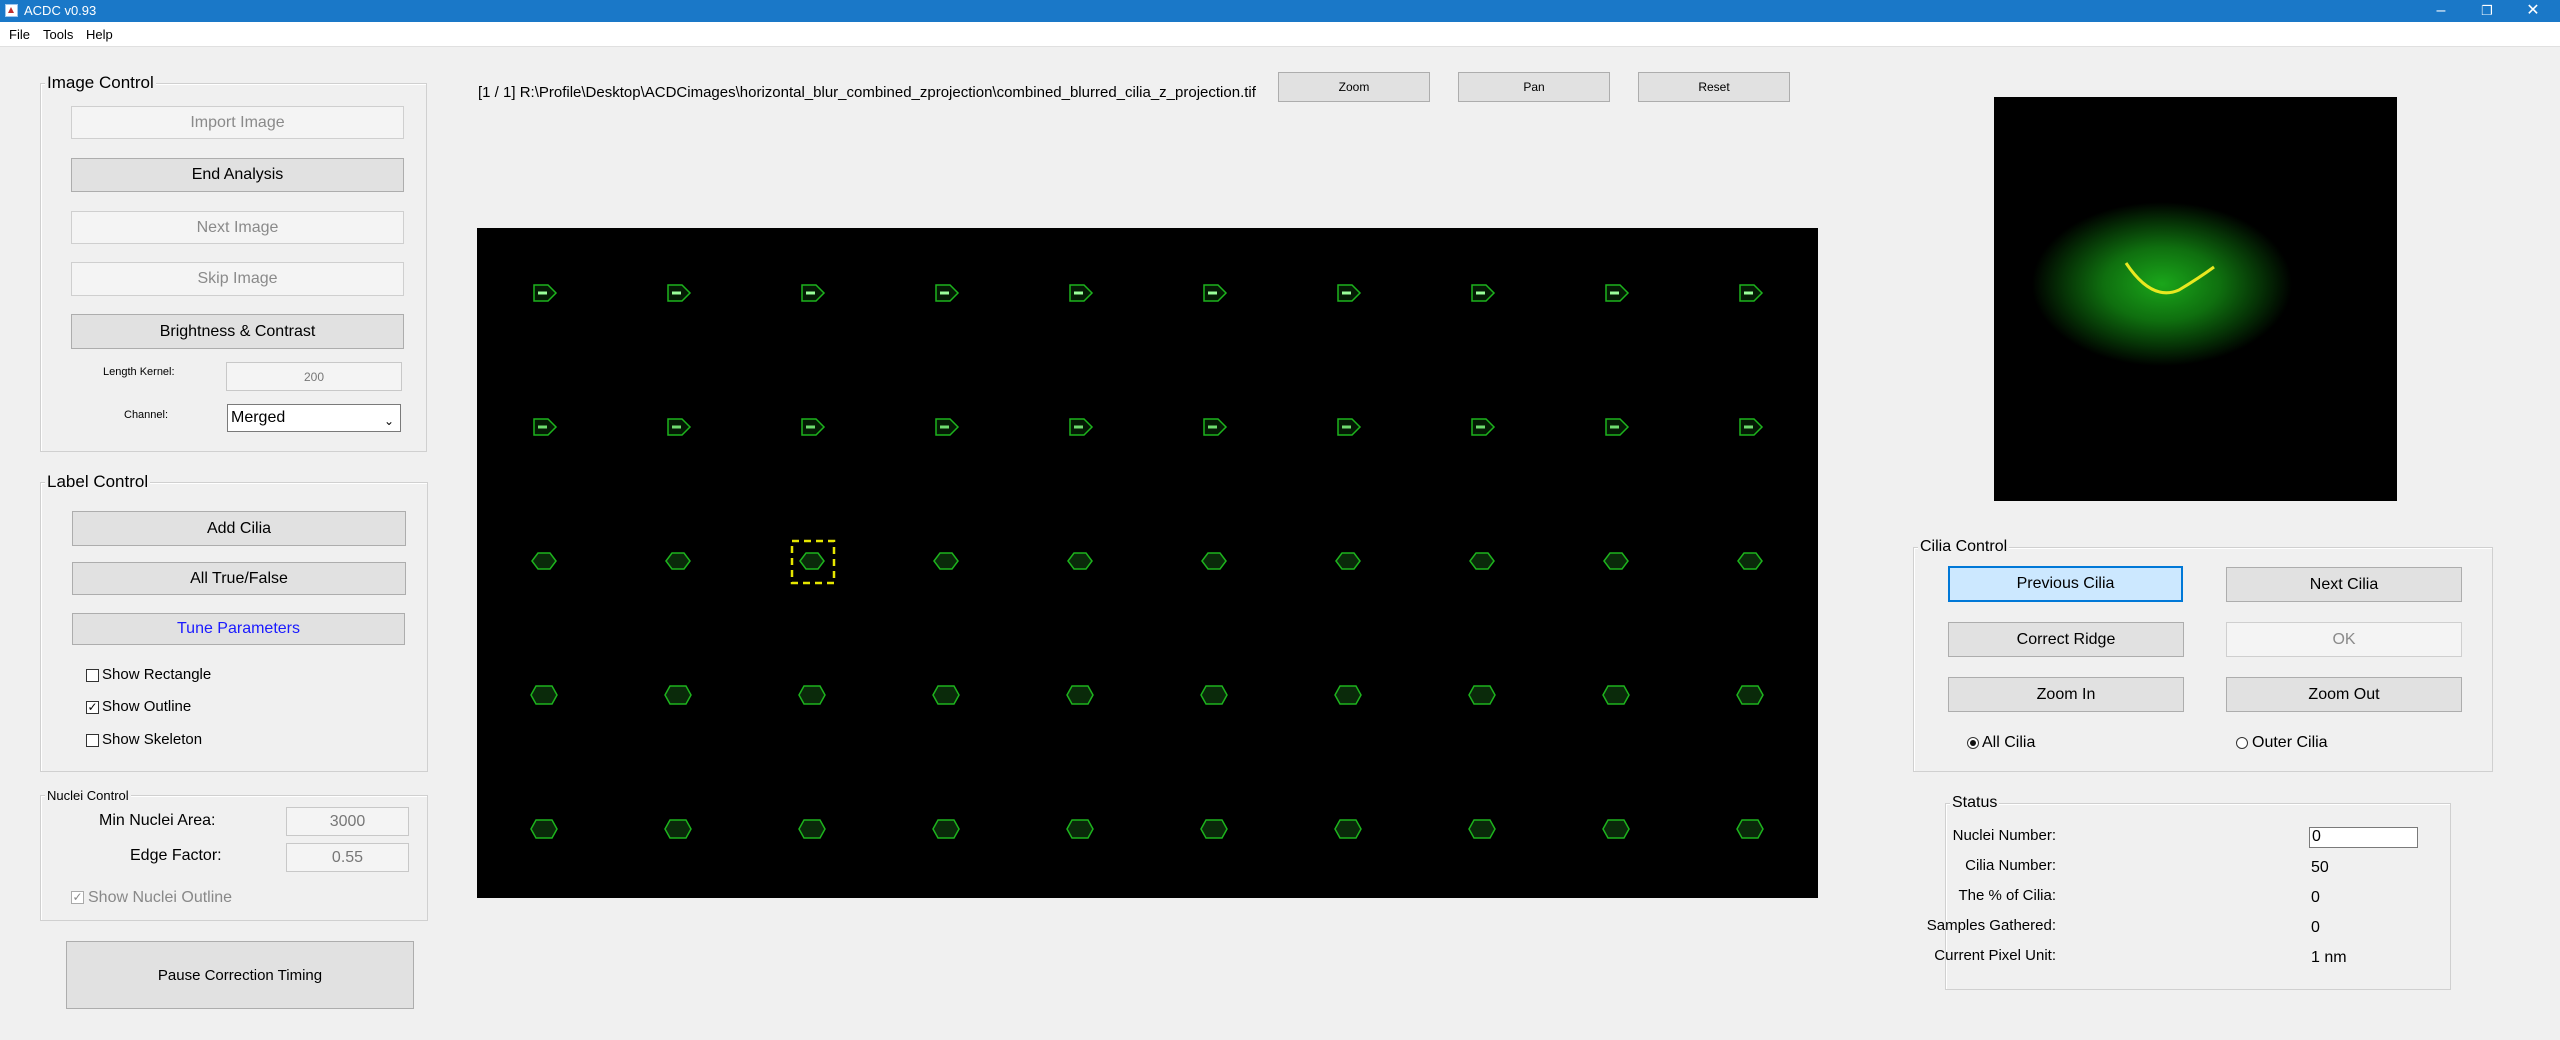 This screenshot has width=2560, height=1040. I want to click on app-icon, so click(11, 10).